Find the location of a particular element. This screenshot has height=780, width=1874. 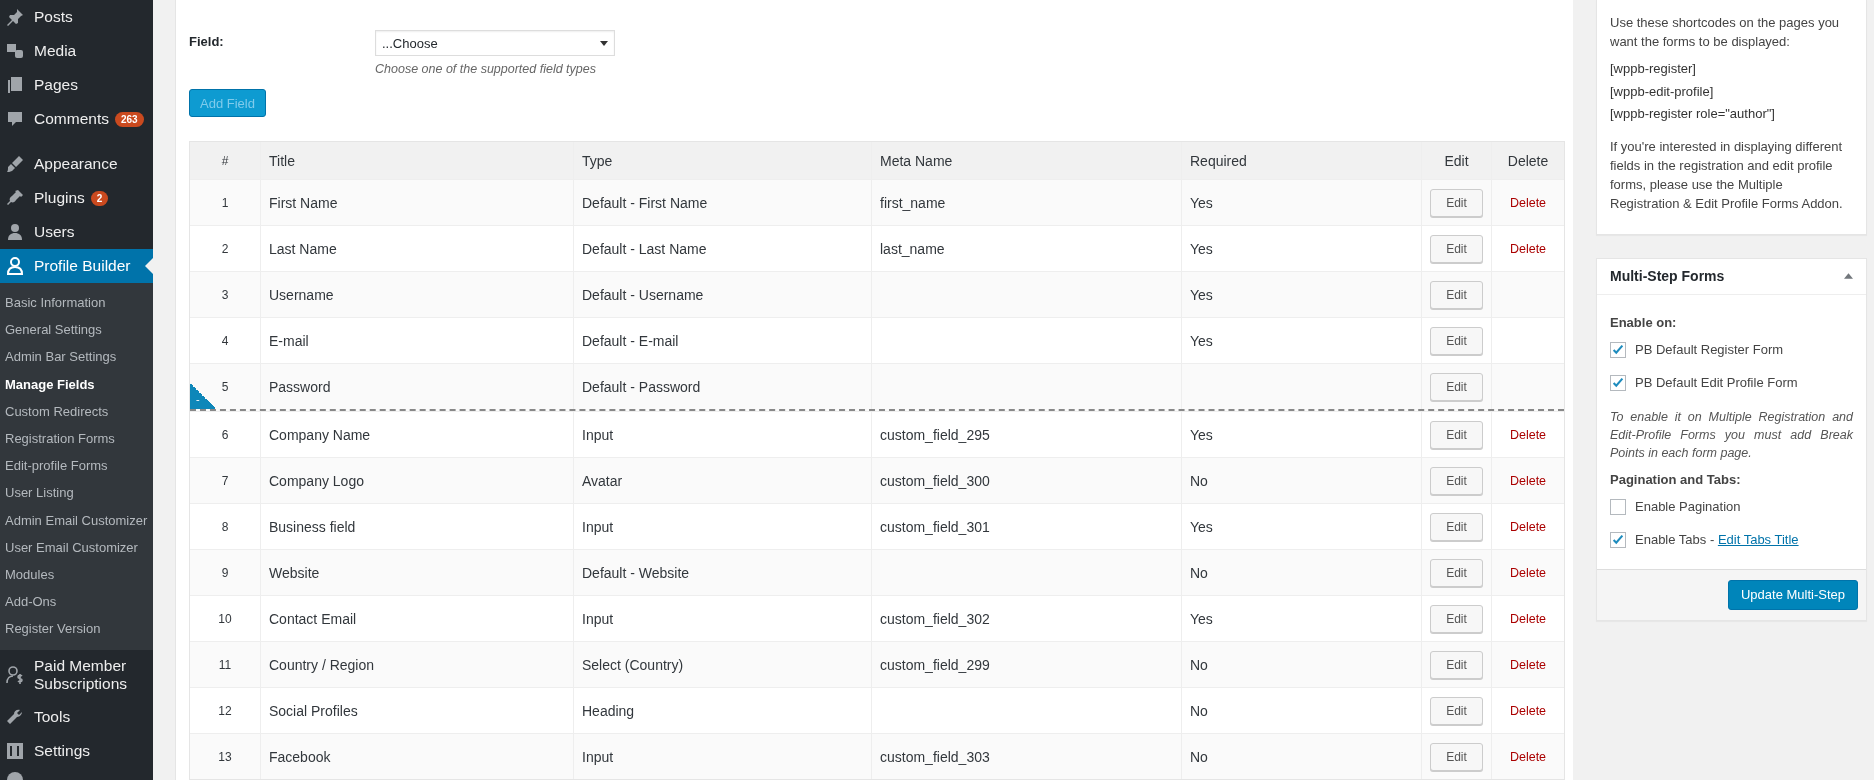

table-cell: Avatar is located at coordinates (602, 480).